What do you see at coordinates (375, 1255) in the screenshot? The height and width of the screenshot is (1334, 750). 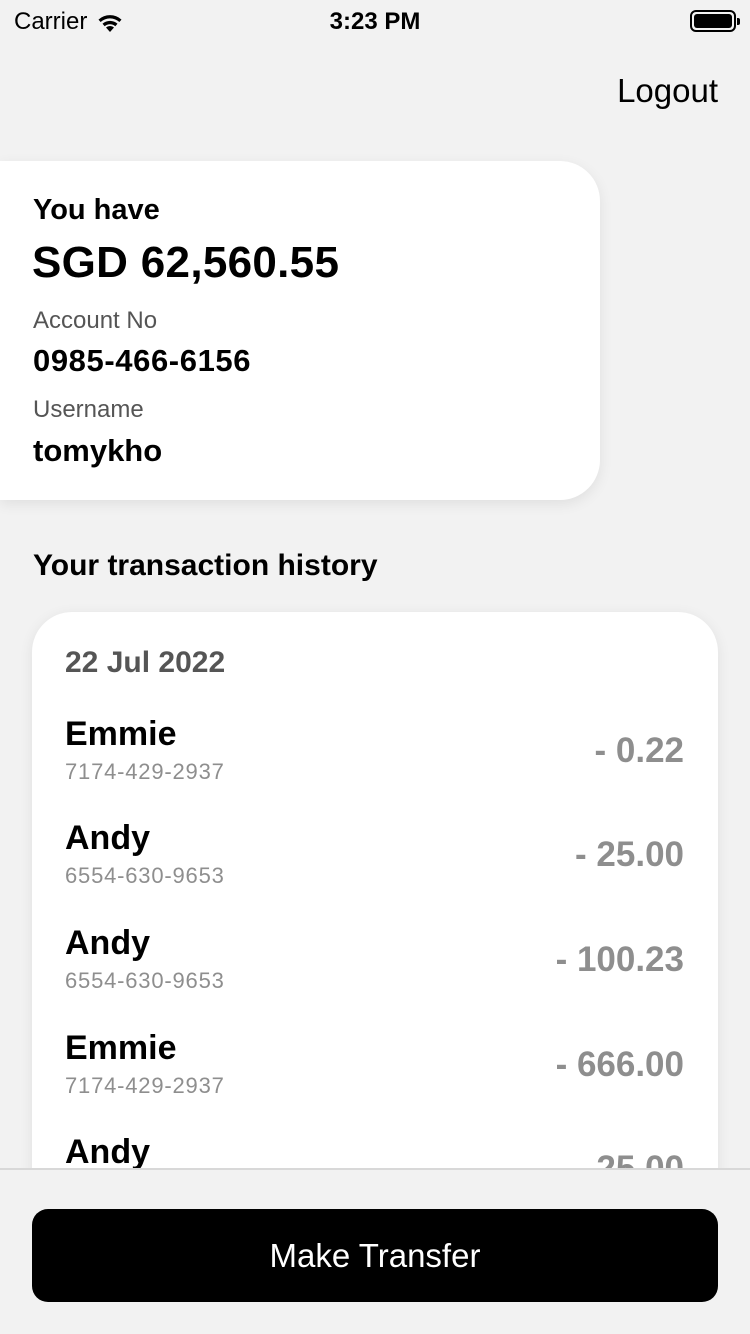 I see `make-transfer-button: Make Transfer` at bounding box center [375, 1255].